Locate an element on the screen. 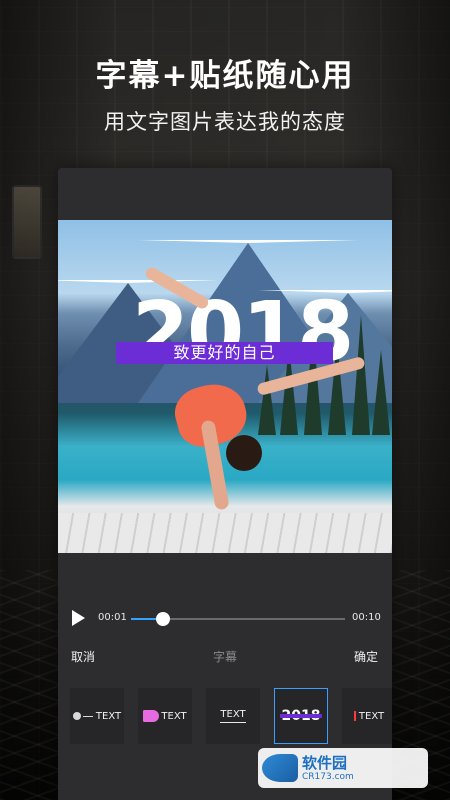 Image resolution: width=450 pixels, height=800 pixels. promo-subheadline: 用文字图片表达我的态度 is located at coordinates (225, 122).